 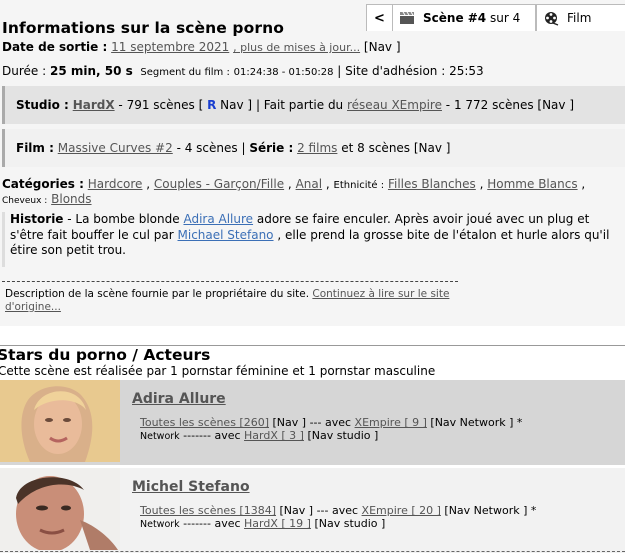 What do you see at coordinates (94, 105) in the screenshot?
I see `studio-link: HardX` at bounding box center [94, 105].